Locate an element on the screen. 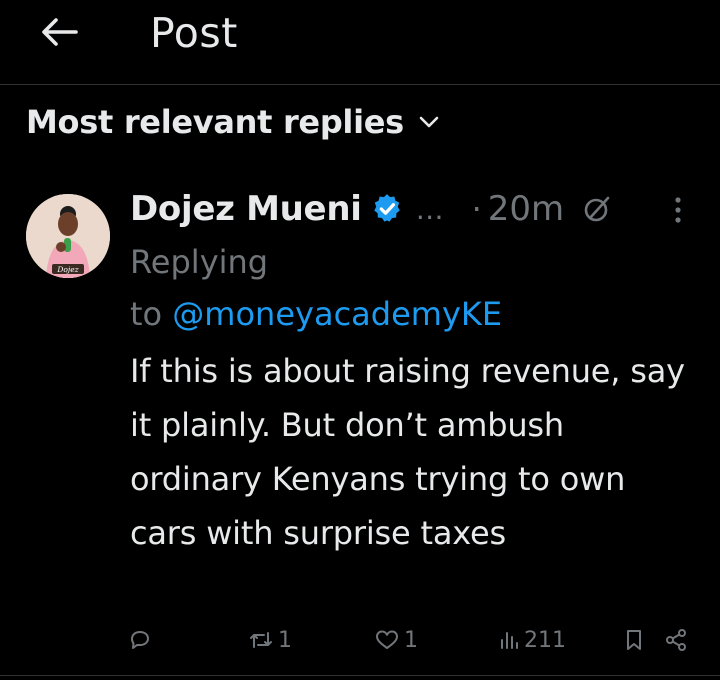  author-name: Dojez Mueni is located at coordinates (246, 209).